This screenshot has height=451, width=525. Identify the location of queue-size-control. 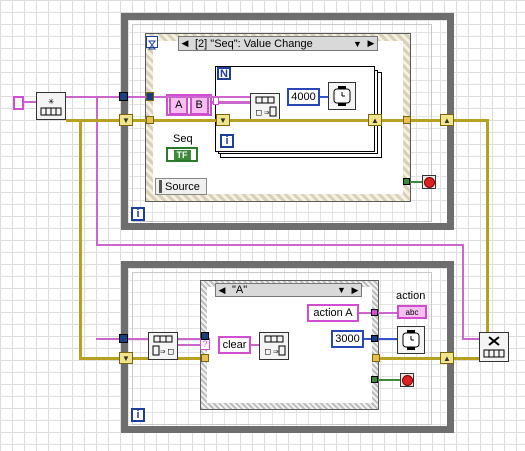
(18, 103).